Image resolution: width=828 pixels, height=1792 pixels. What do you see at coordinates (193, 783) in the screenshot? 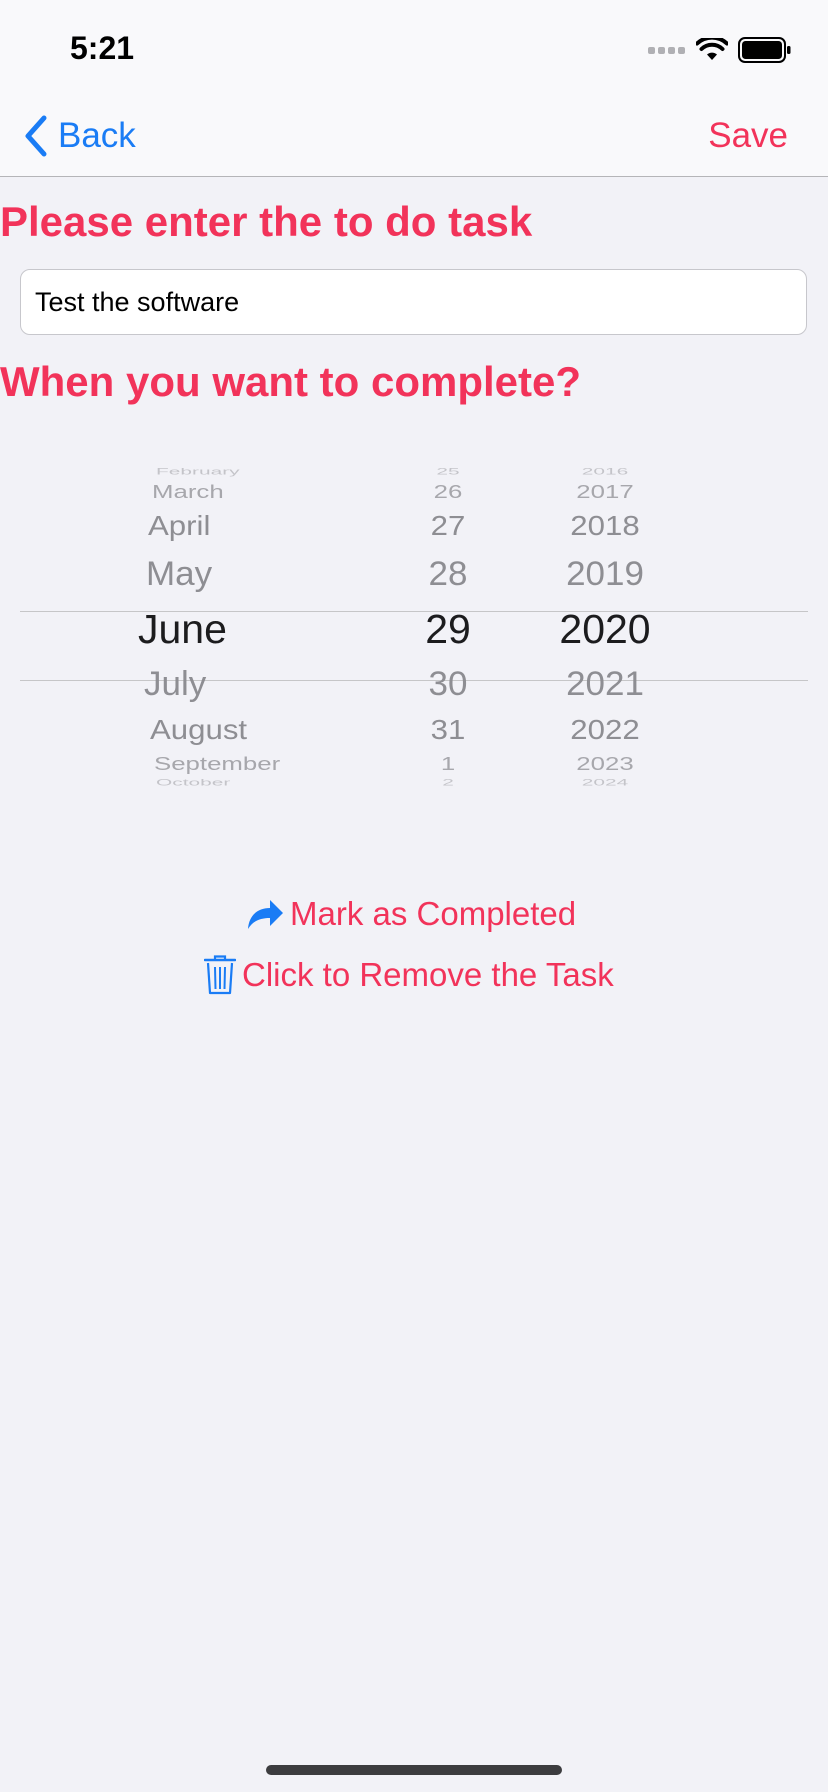
I see `picker-month-item: October` at bounding box center [193, 783].